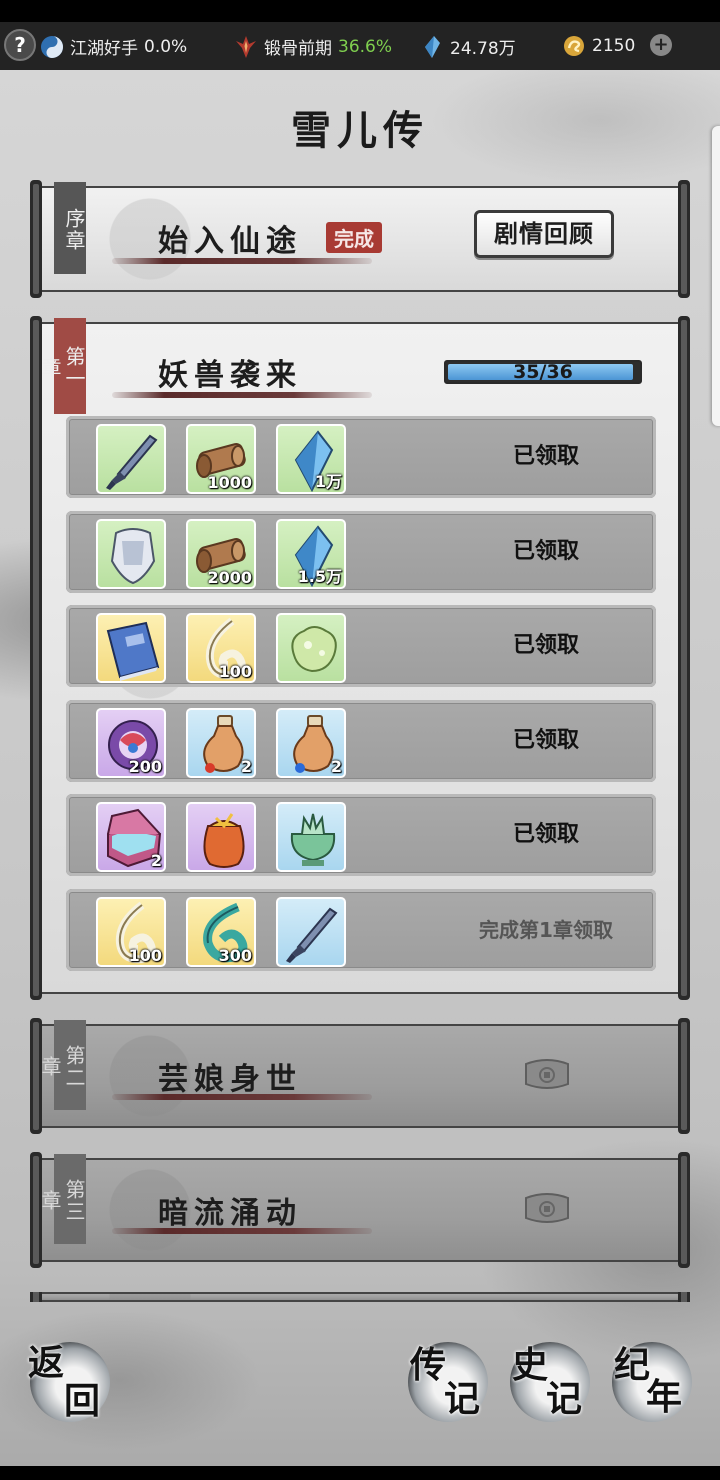 This screenshot has width=720, height=1480. I want to click on pouch-icon, so click(224, 840).